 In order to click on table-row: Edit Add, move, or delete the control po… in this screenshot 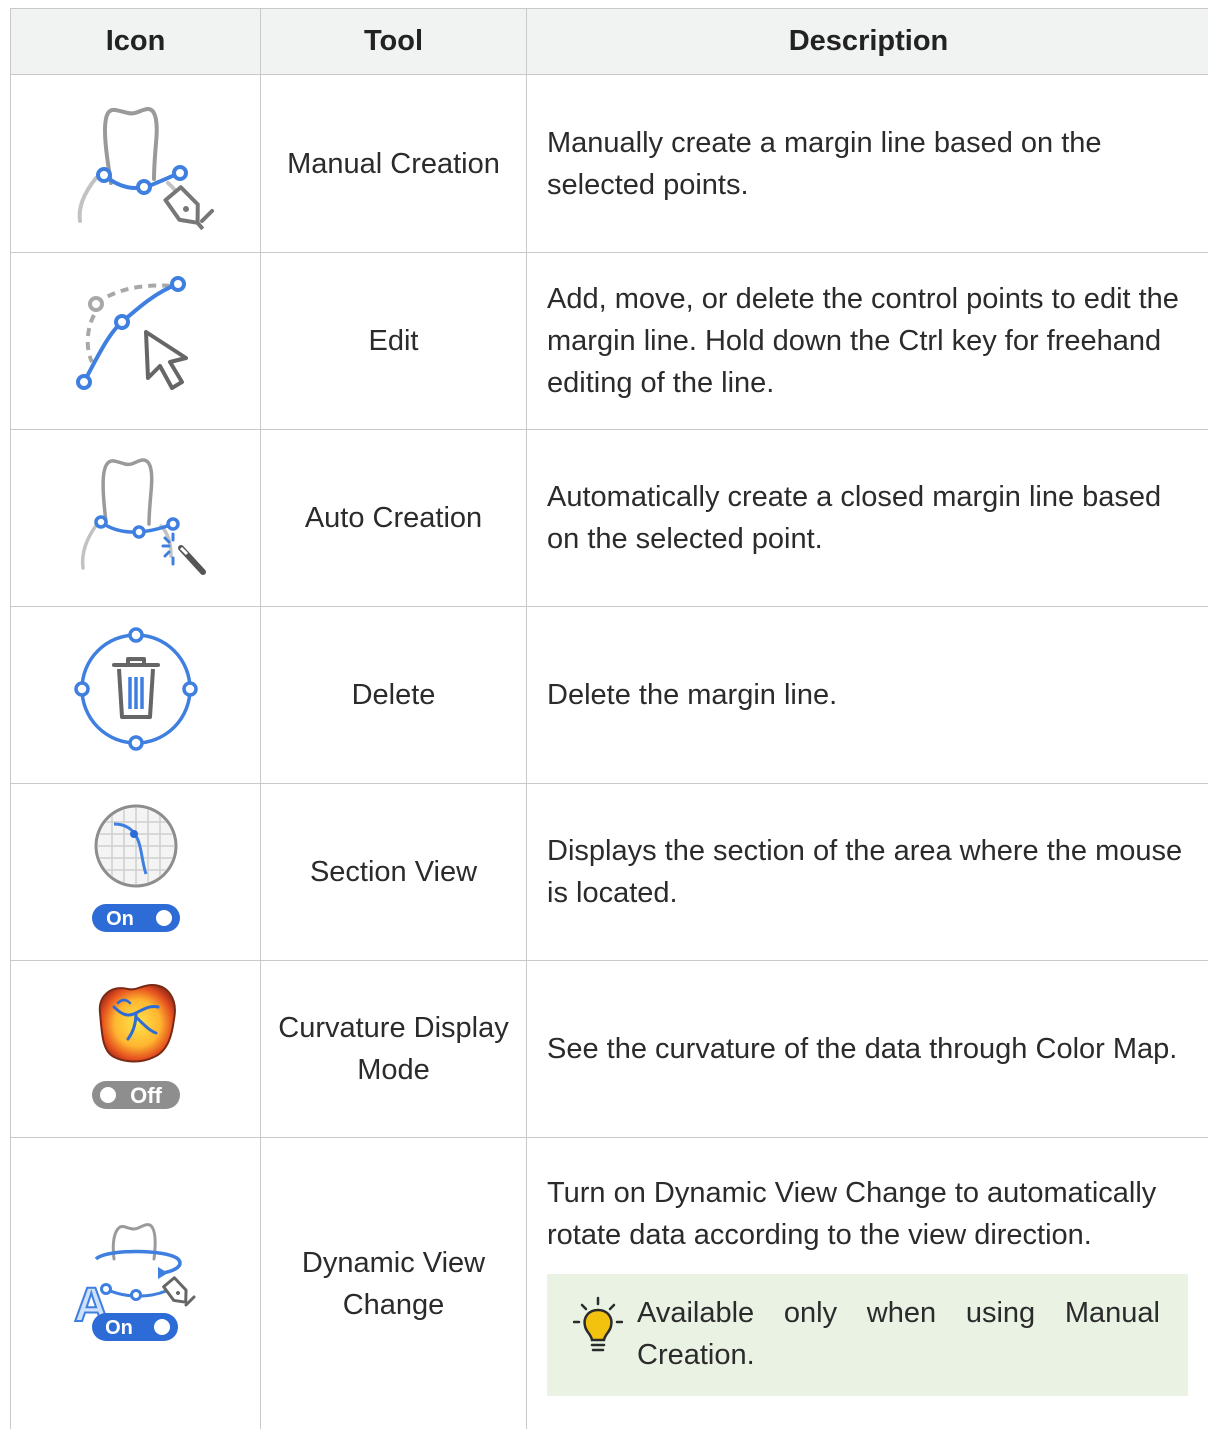, I will do `click(609, 341)`.